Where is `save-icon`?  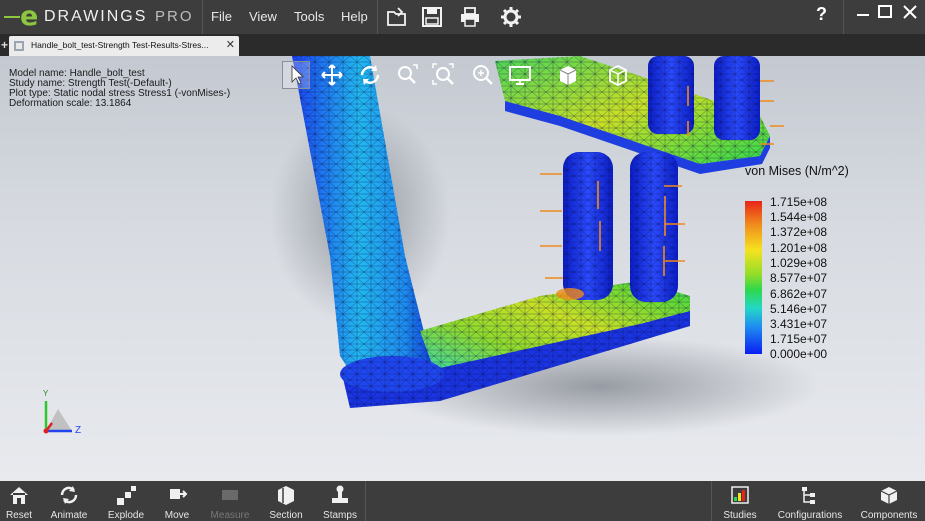
save-icon is located at coordinates (432, 17).